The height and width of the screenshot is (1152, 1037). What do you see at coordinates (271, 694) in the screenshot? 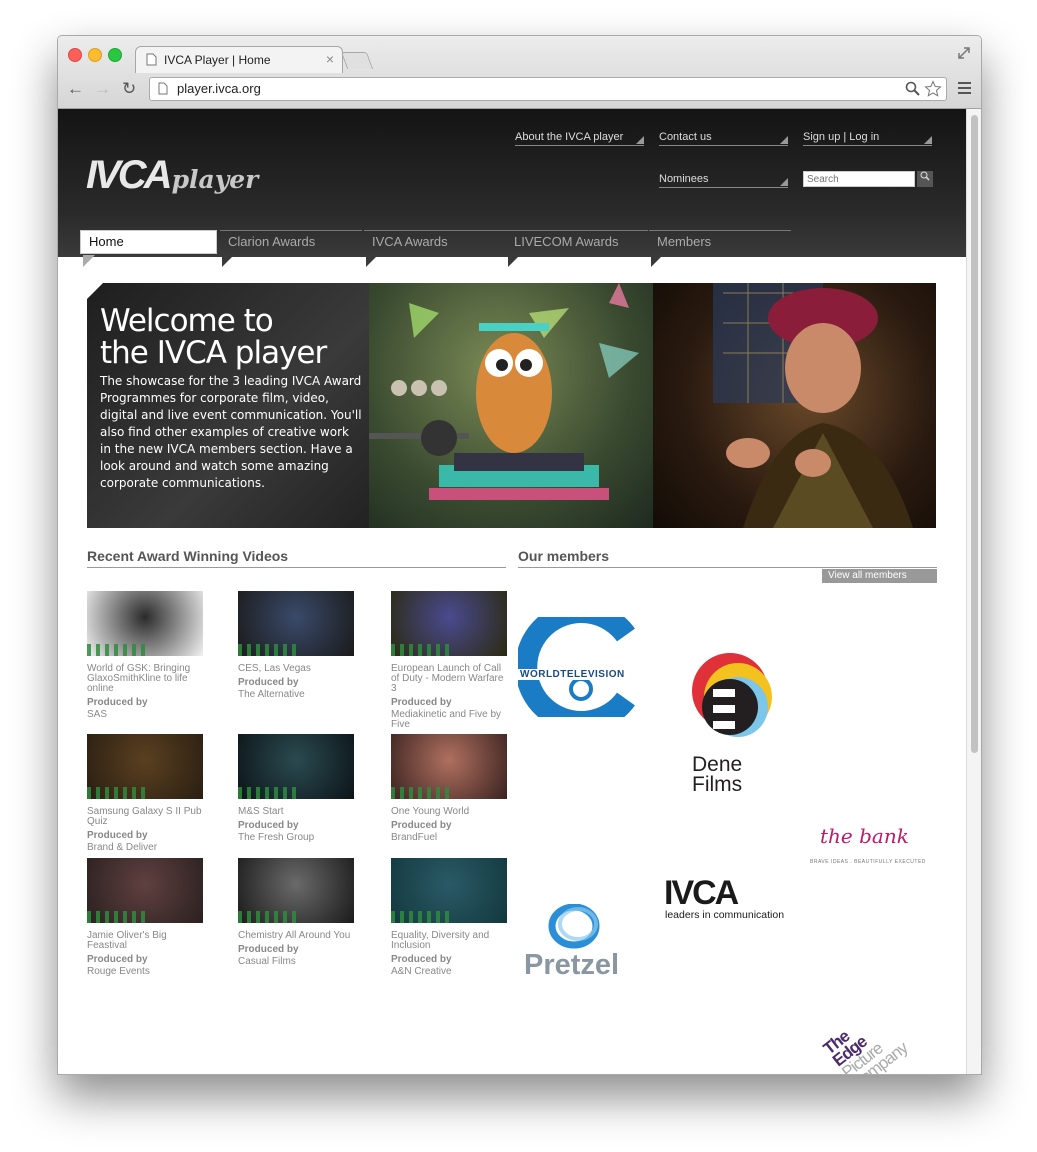
I see `video-producer: The Alternative` at bounding box center [271, 694].